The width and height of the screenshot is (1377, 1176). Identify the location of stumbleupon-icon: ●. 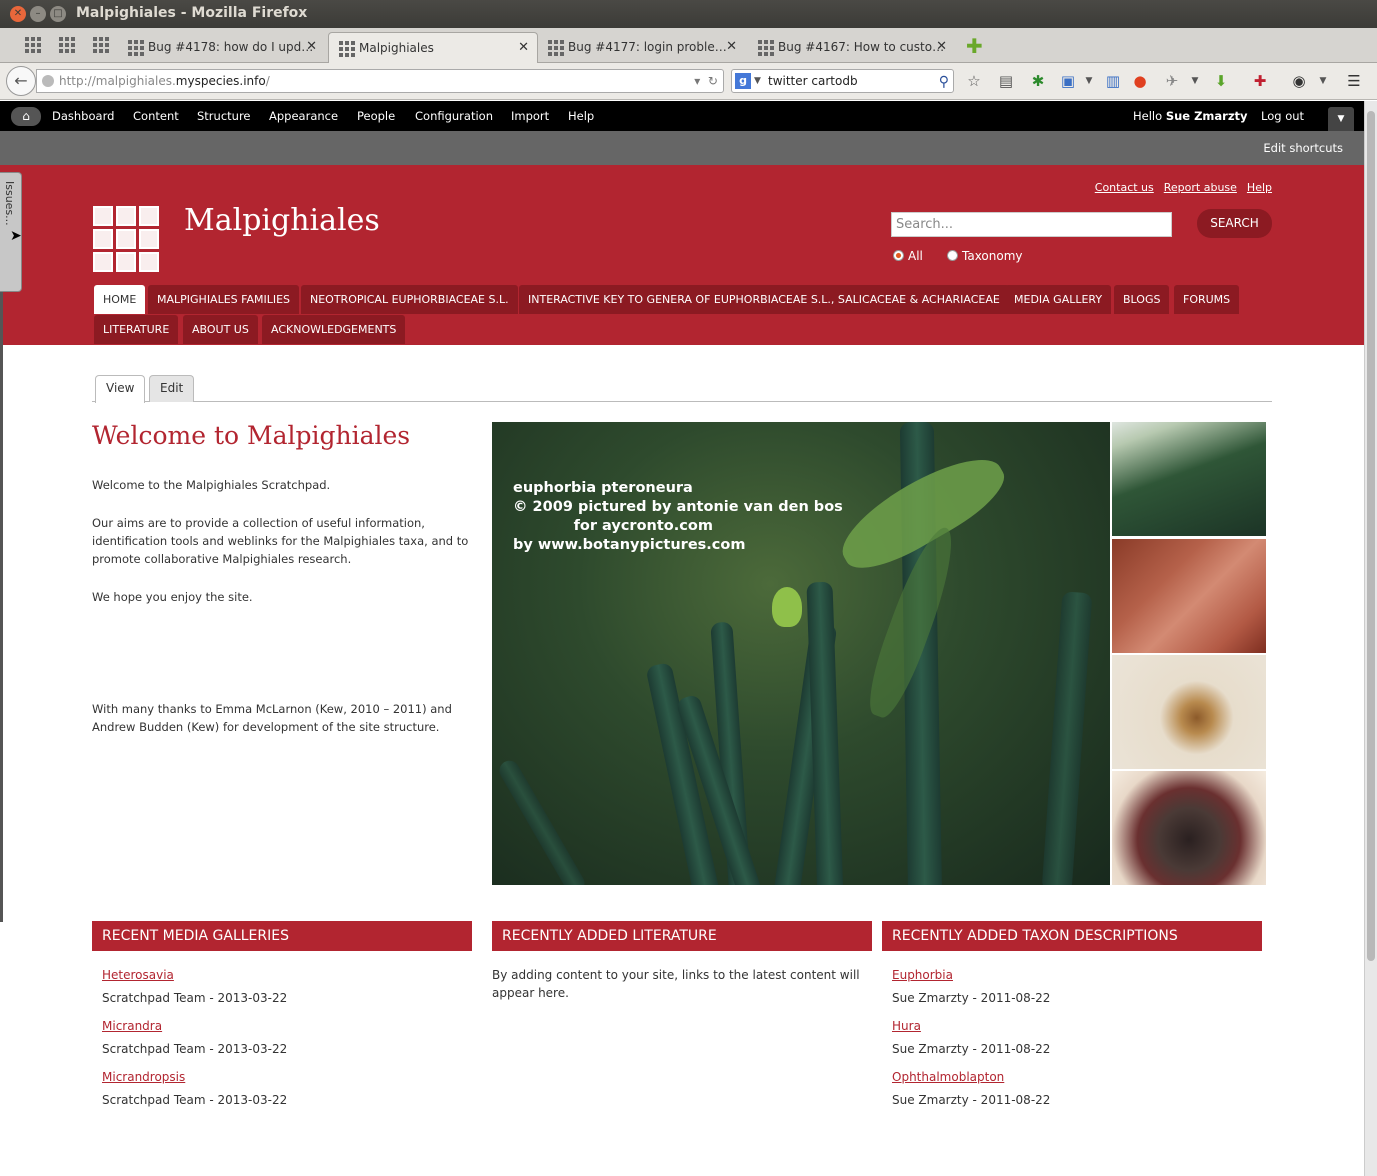
(1140, 81).